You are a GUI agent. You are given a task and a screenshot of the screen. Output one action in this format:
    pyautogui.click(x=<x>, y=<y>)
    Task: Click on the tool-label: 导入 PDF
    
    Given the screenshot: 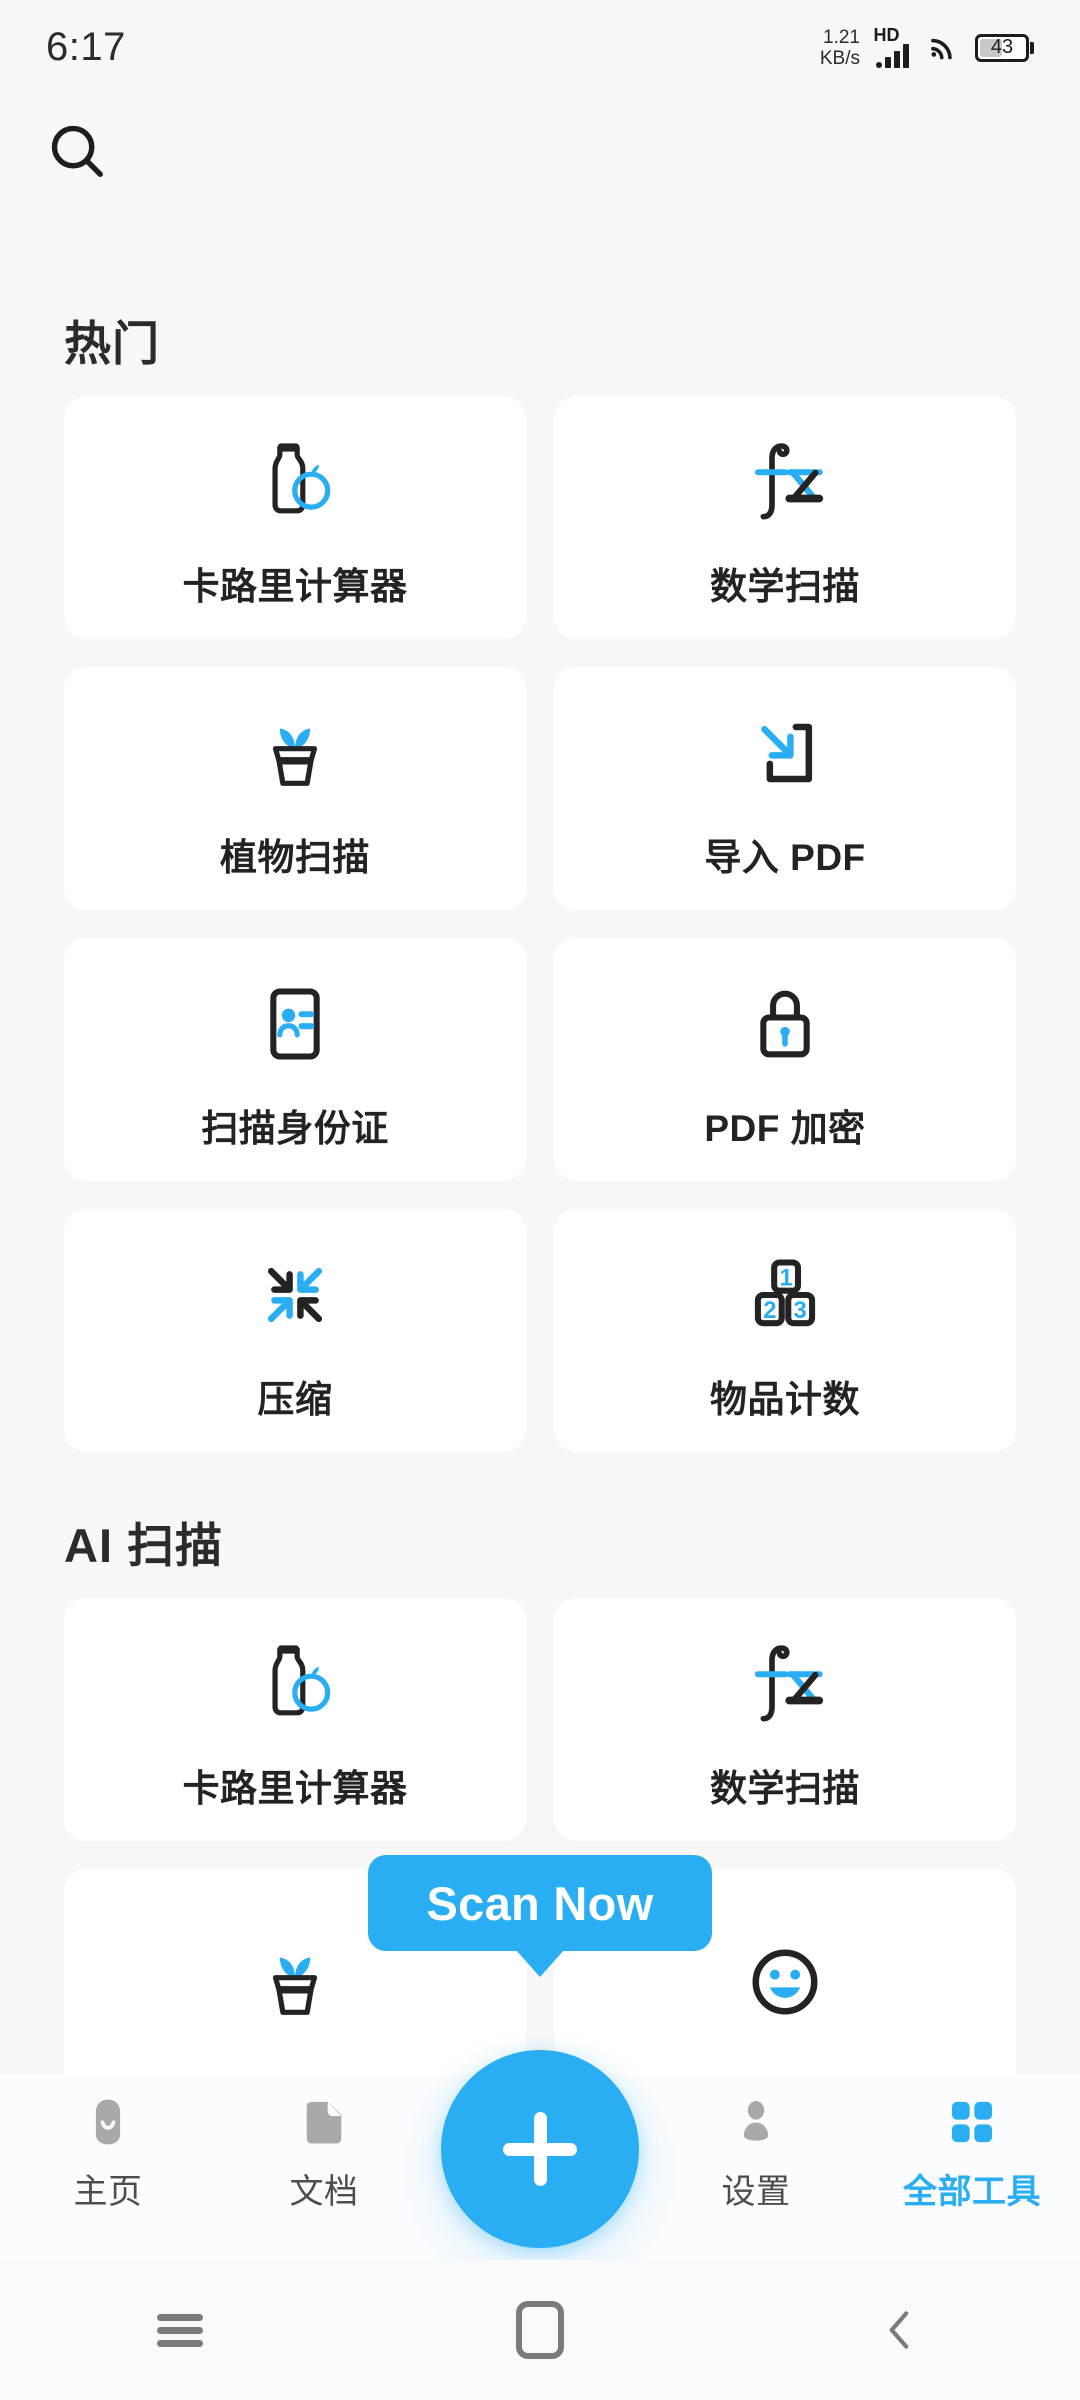 What is the action you would take?
    pyautogui.click(x=785, y=857)
    